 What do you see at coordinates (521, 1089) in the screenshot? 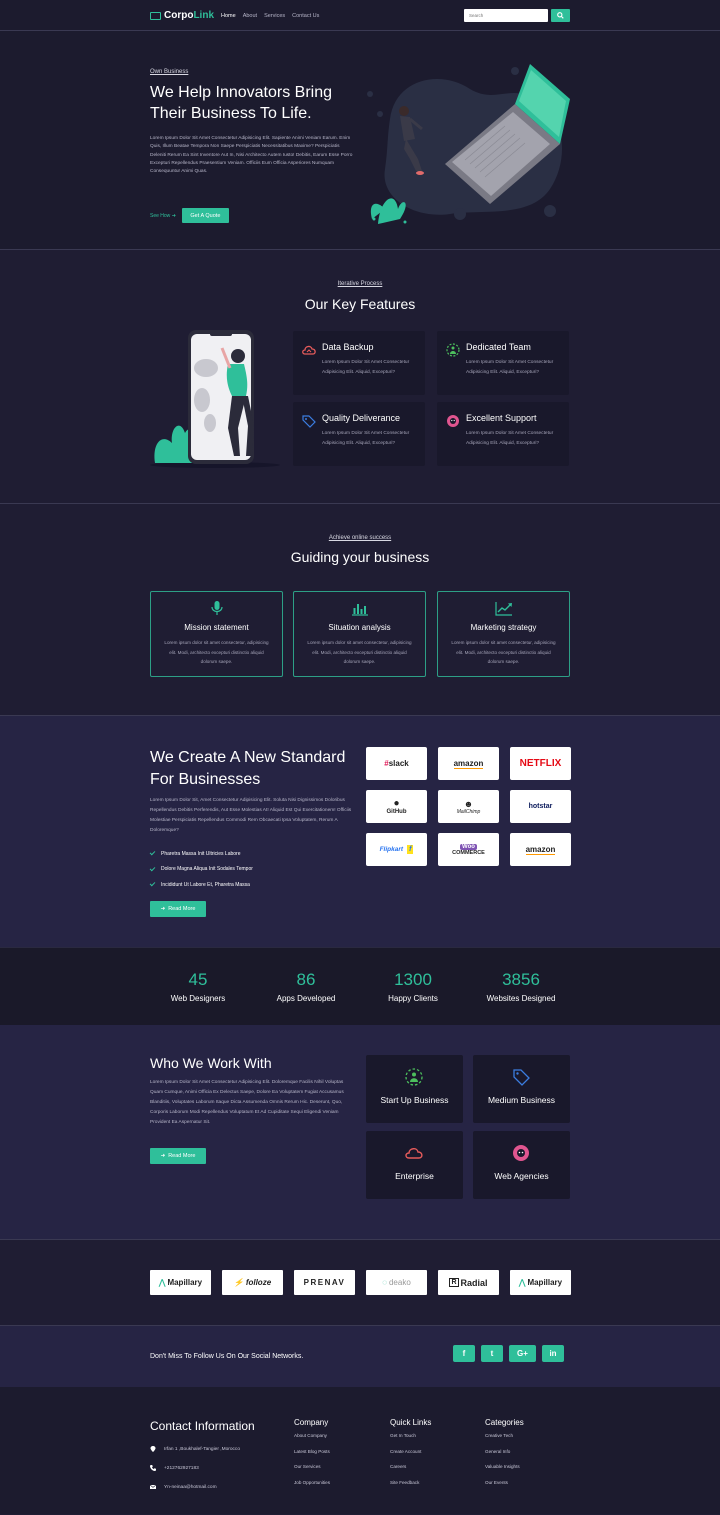
I see `who-card-medium: Medium Business` at bounding box center [521, 1089].